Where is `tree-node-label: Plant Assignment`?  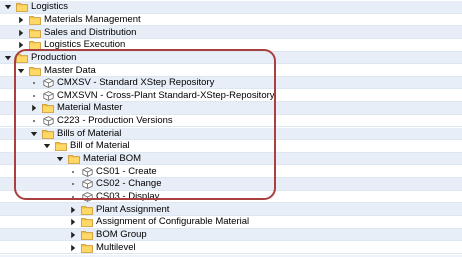 tree-node-label: Plant Assignment is located at coordinates (132, 210).